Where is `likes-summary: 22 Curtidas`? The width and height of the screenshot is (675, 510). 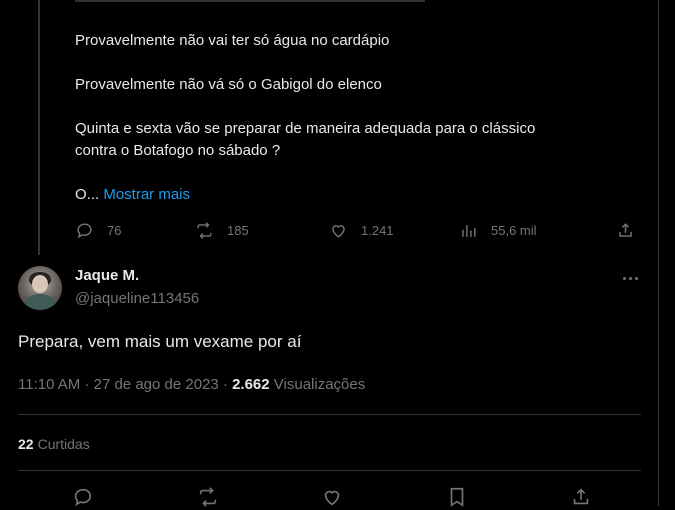
likes-summary: 22 Curtidas is located at coordinates (54, 444).